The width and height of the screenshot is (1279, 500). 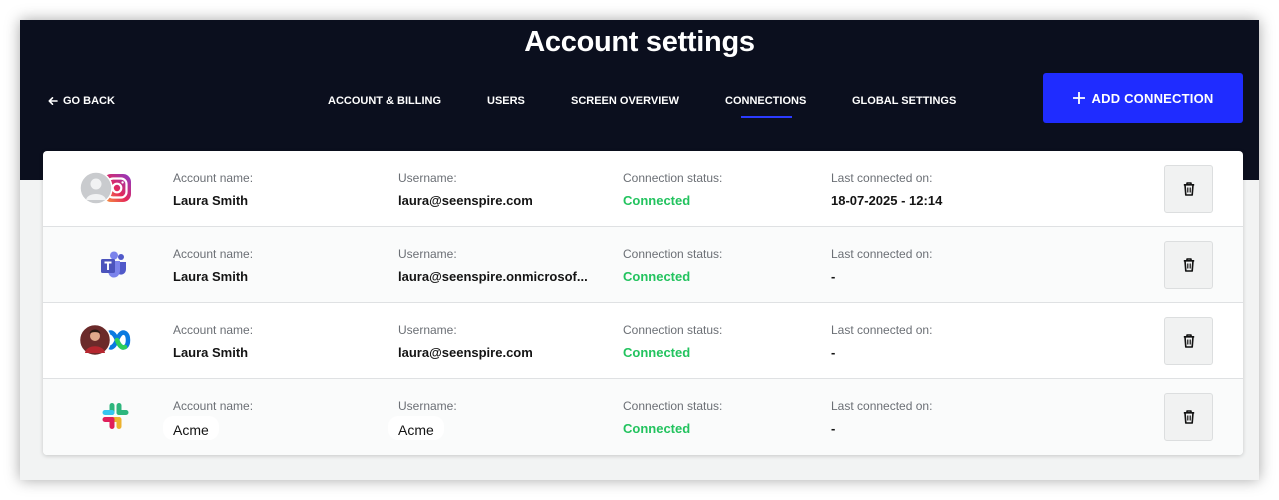 What do you see at coordinates (107, 416) in the screenshot?
I see `slack-icon` at bounding box center [107, 416].